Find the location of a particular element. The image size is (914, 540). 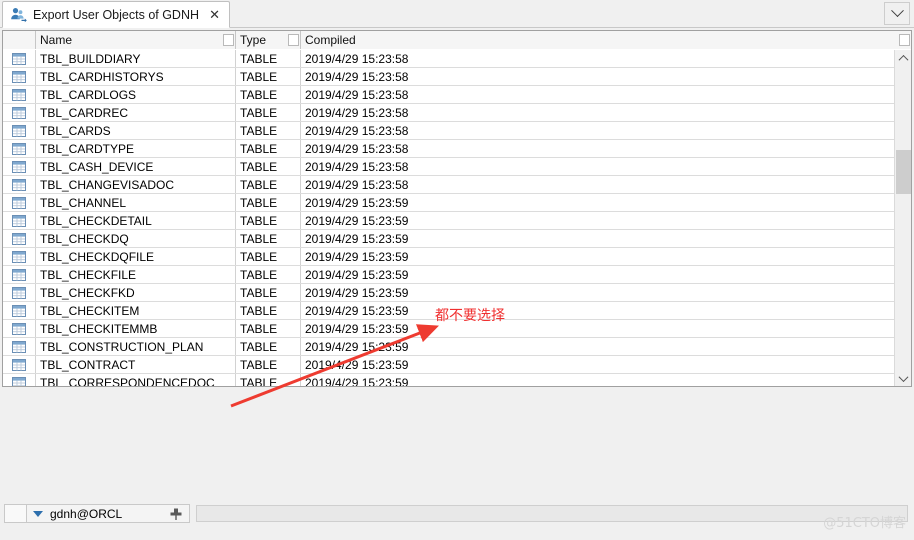

table-row: TBL_CHANGEVISADOC TABLE 2019/4/29 15:23:58 is located at coordinates (448, 185).